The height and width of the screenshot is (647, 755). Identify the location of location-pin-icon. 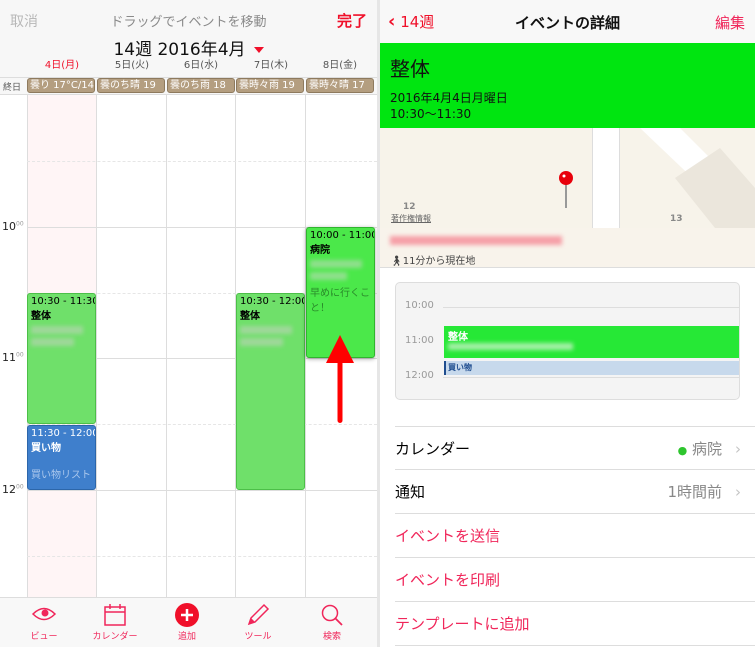
(566, 189).